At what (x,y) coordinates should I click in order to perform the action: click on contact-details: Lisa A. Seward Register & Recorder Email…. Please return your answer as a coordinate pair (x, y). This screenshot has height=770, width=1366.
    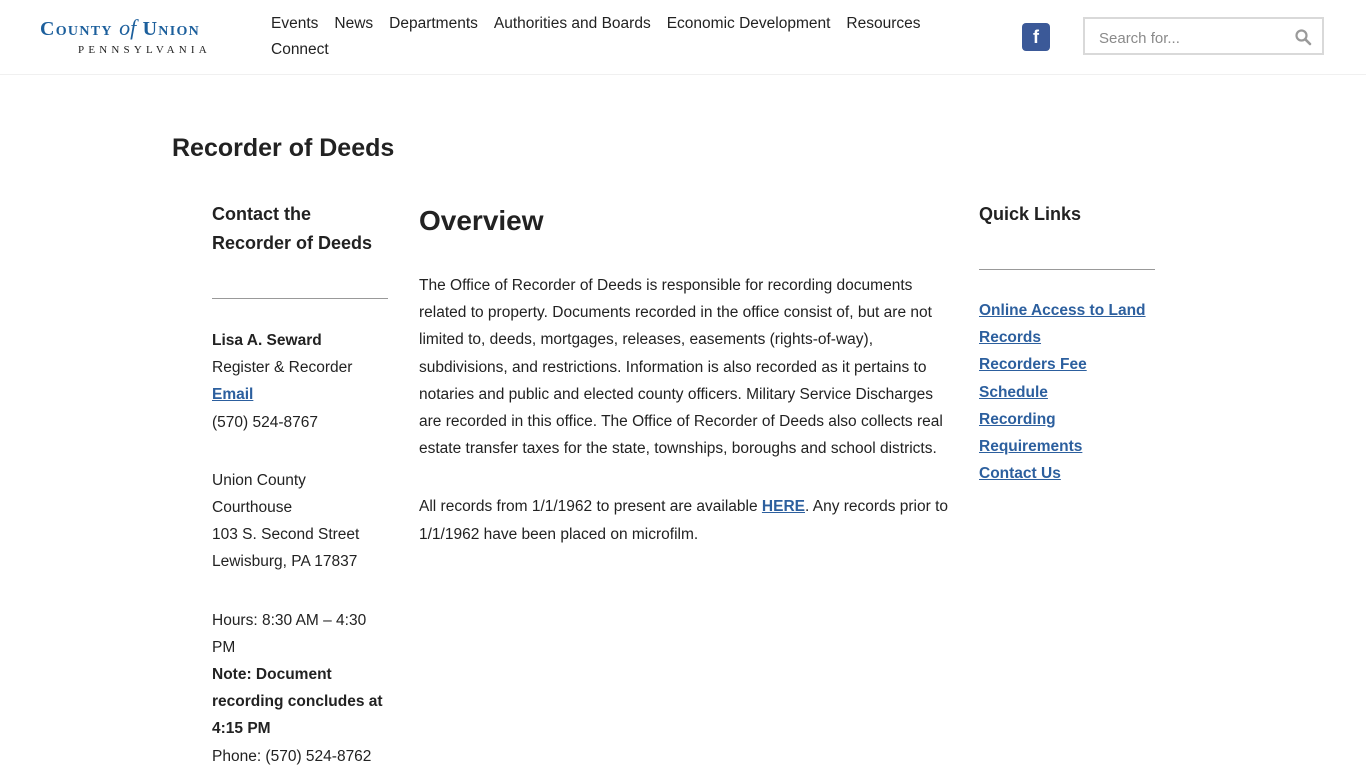
    Looking at the image, I should click on (300, 548).